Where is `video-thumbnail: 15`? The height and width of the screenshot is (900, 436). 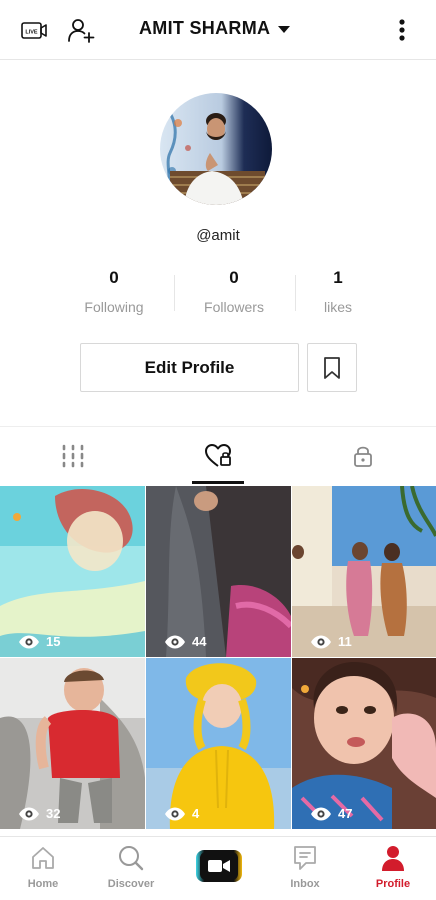 video-thumbnail: 15 is located at coordinates (72, 571).